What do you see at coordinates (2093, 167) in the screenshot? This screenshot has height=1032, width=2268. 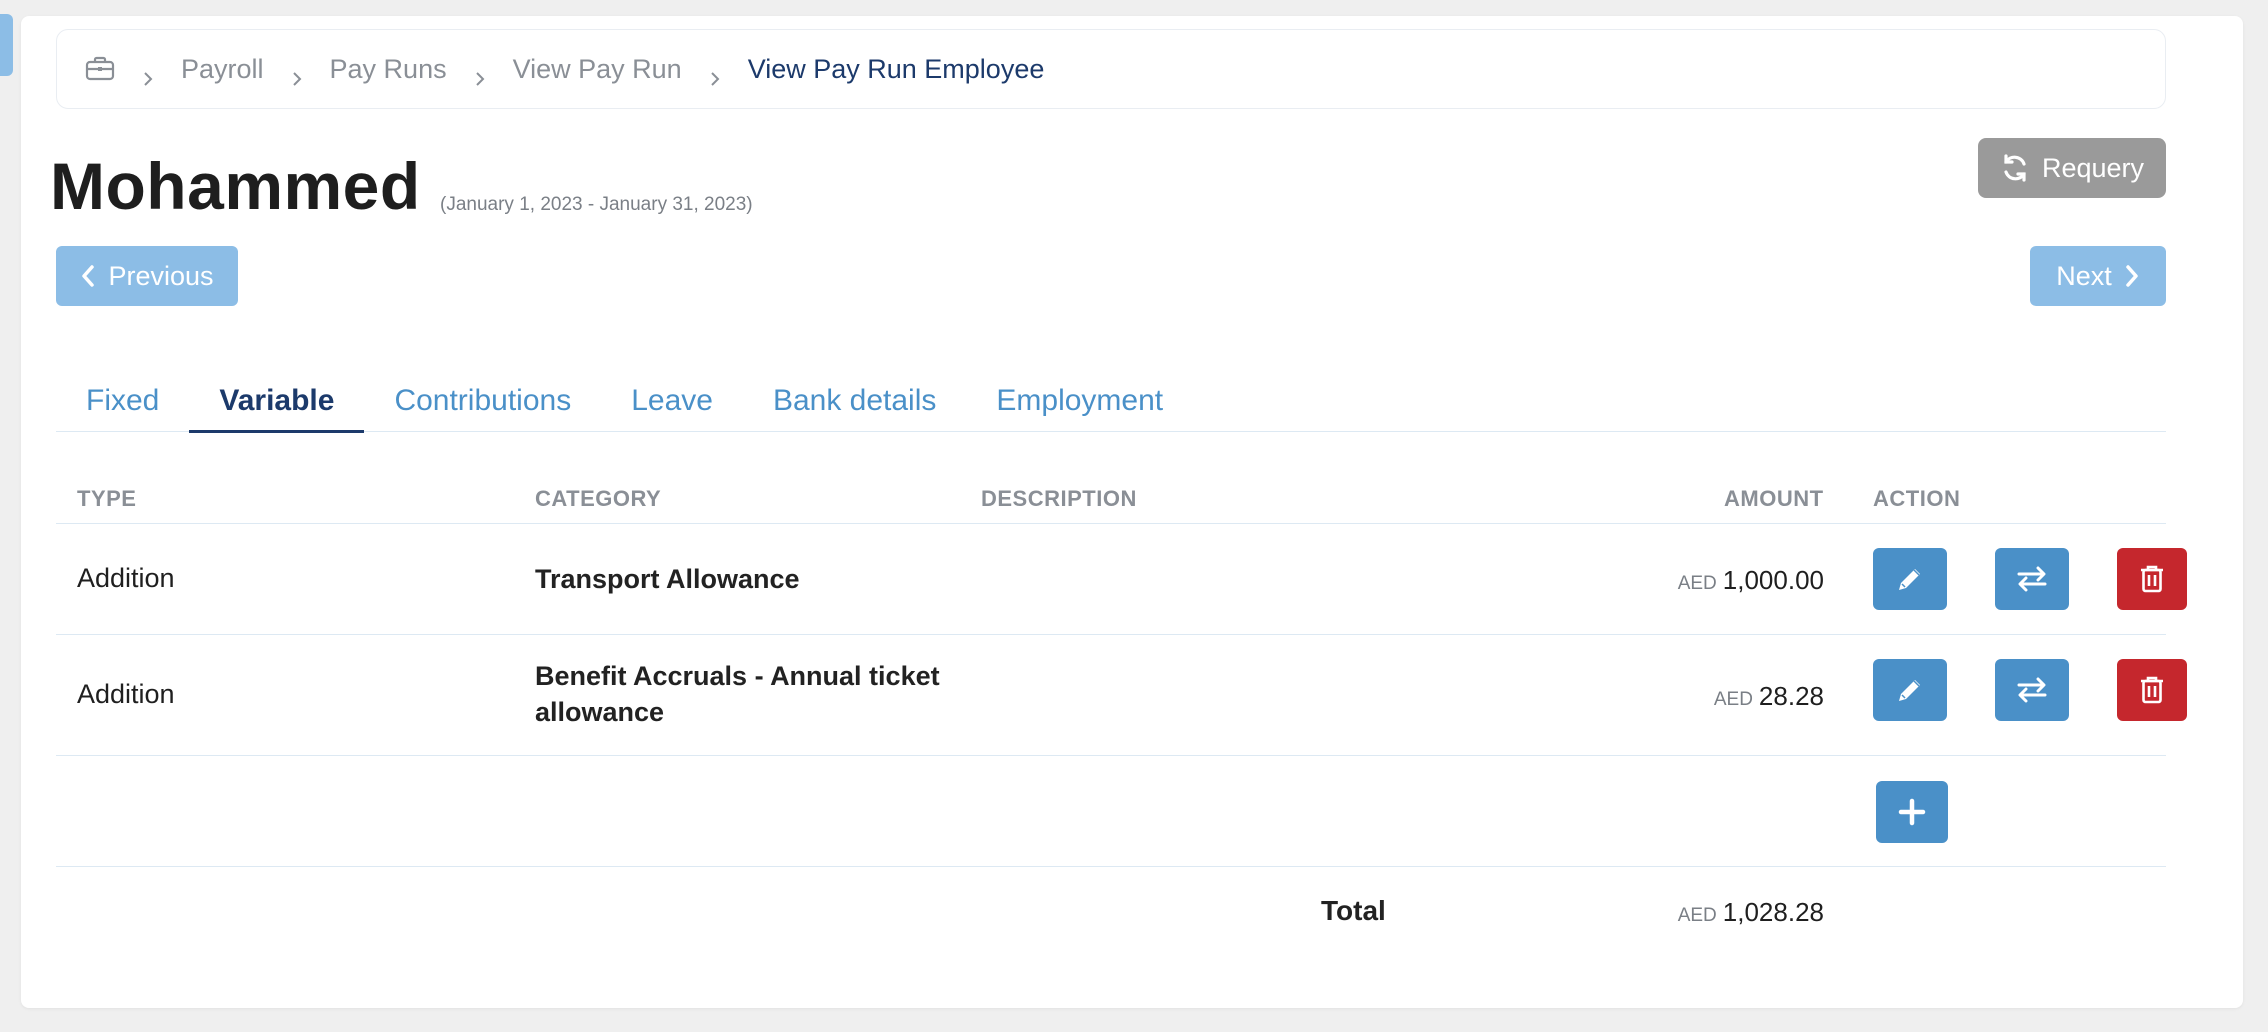 I see `requery-label: Requery` at bounding box center [2093, 167].